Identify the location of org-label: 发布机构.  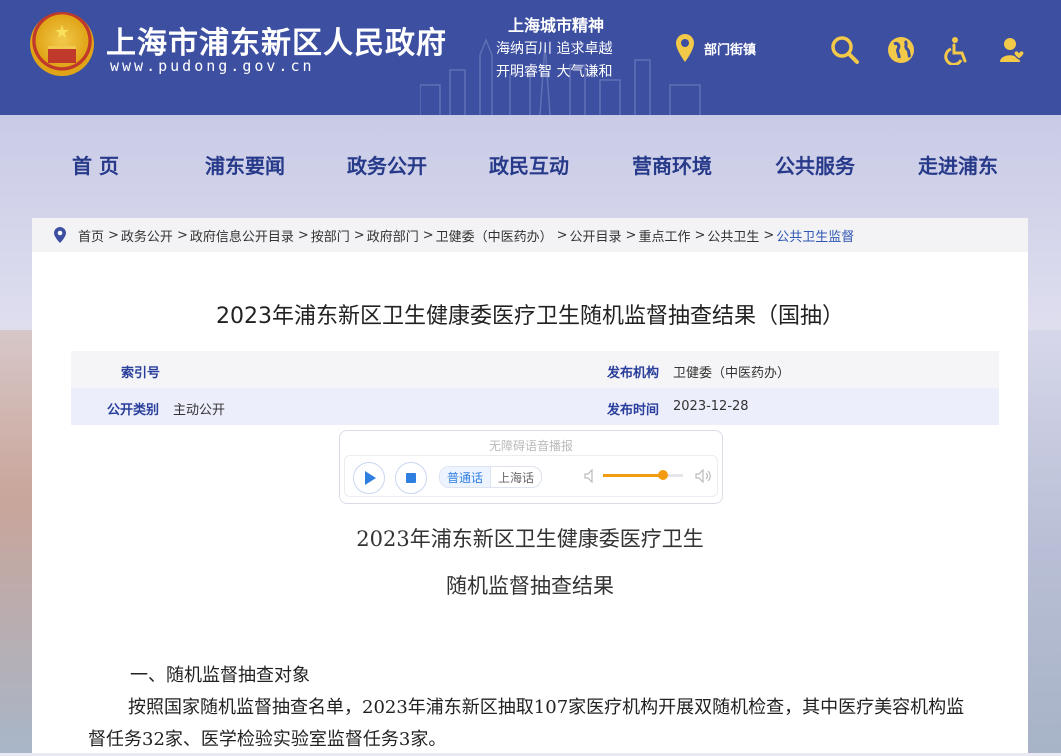
(633, 373).